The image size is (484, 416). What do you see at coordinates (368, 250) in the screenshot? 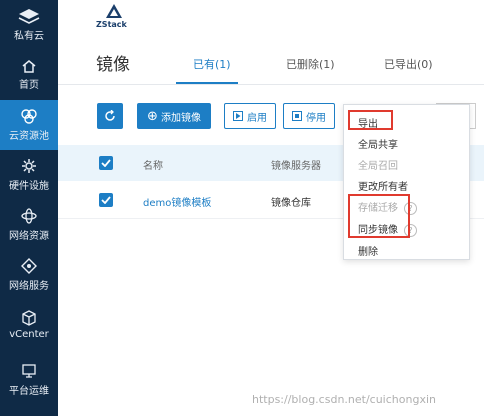
I see `menu-item-delete: 删除` at bounding box center [368, 250].